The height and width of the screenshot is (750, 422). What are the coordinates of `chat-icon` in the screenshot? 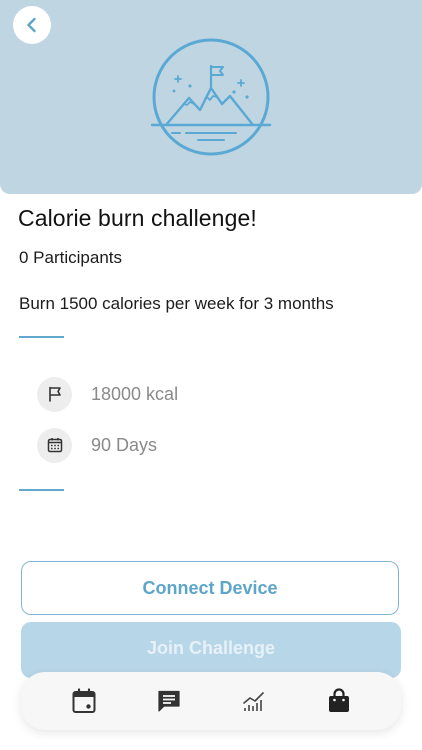 It's located at (168, 701).